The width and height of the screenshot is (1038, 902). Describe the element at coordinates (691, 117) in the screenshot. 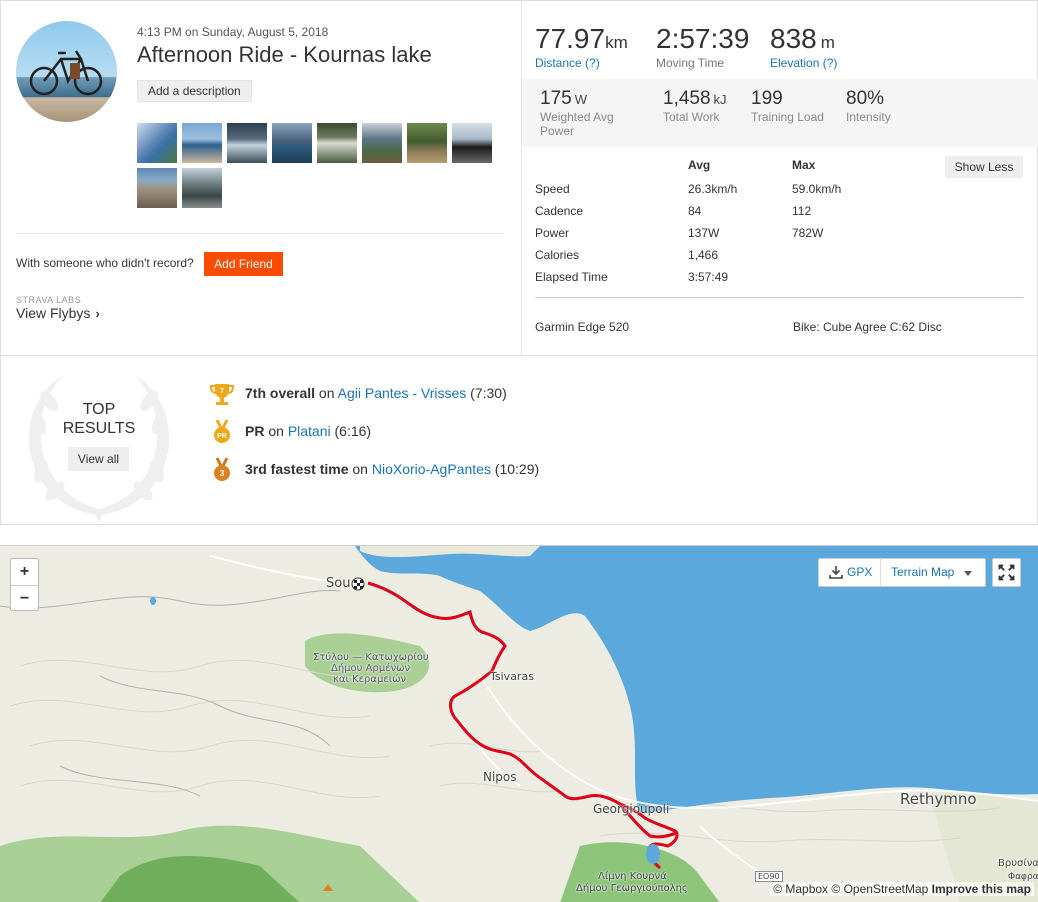

I see `stat-label: Total Work` at that location.